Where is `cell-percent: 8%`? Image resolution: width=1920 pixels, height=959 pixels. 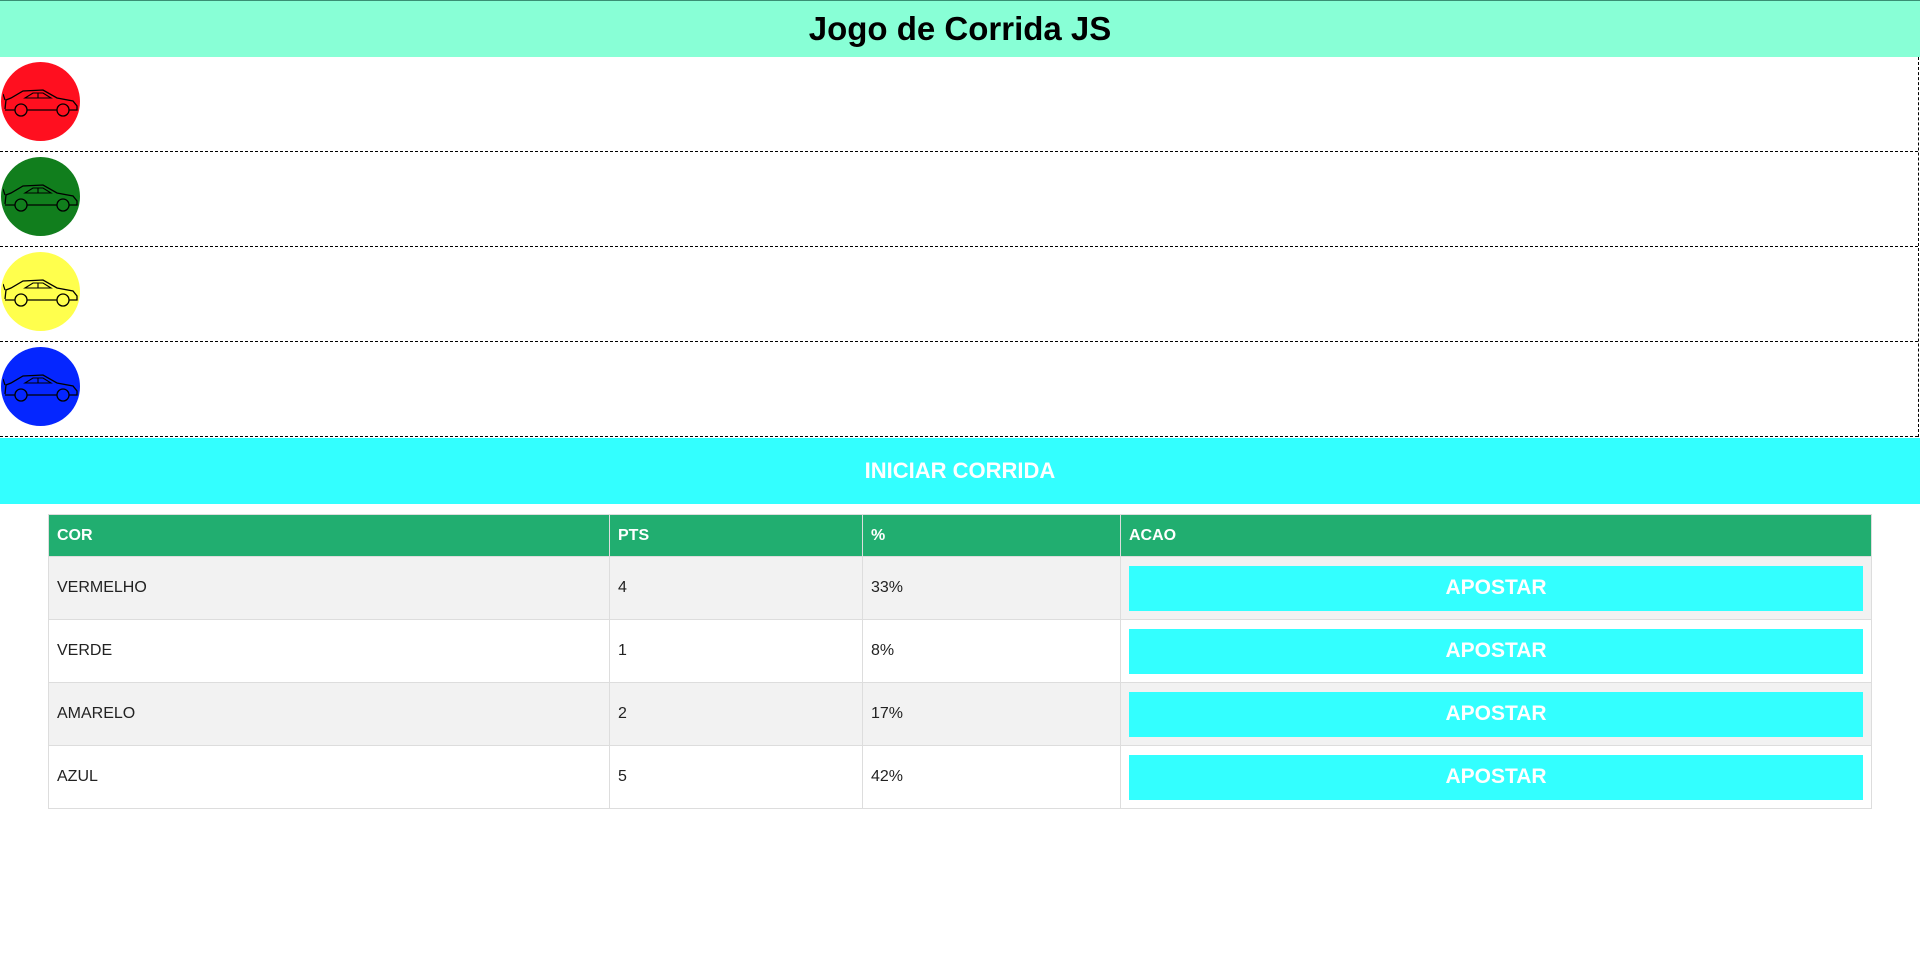 cell-percent: 8% is located at coordinates (991, 651).